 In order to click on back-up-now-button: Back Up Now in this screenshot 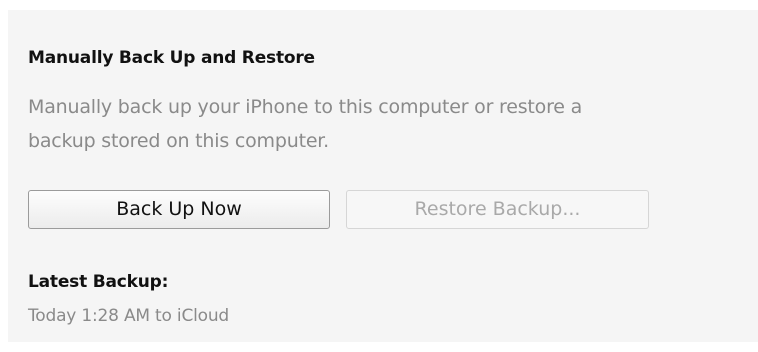, I will do `click(179, 209)`.